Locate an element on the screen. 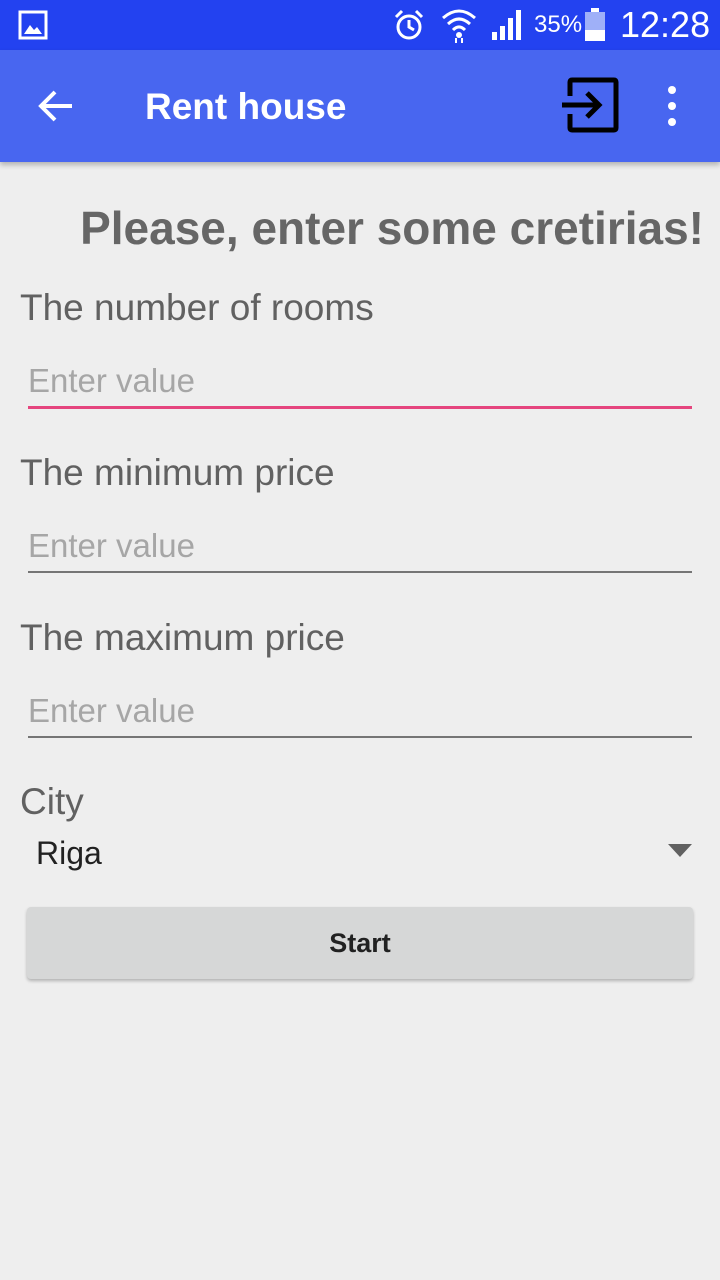  gallery-icon is located at coordinates (33, 25).